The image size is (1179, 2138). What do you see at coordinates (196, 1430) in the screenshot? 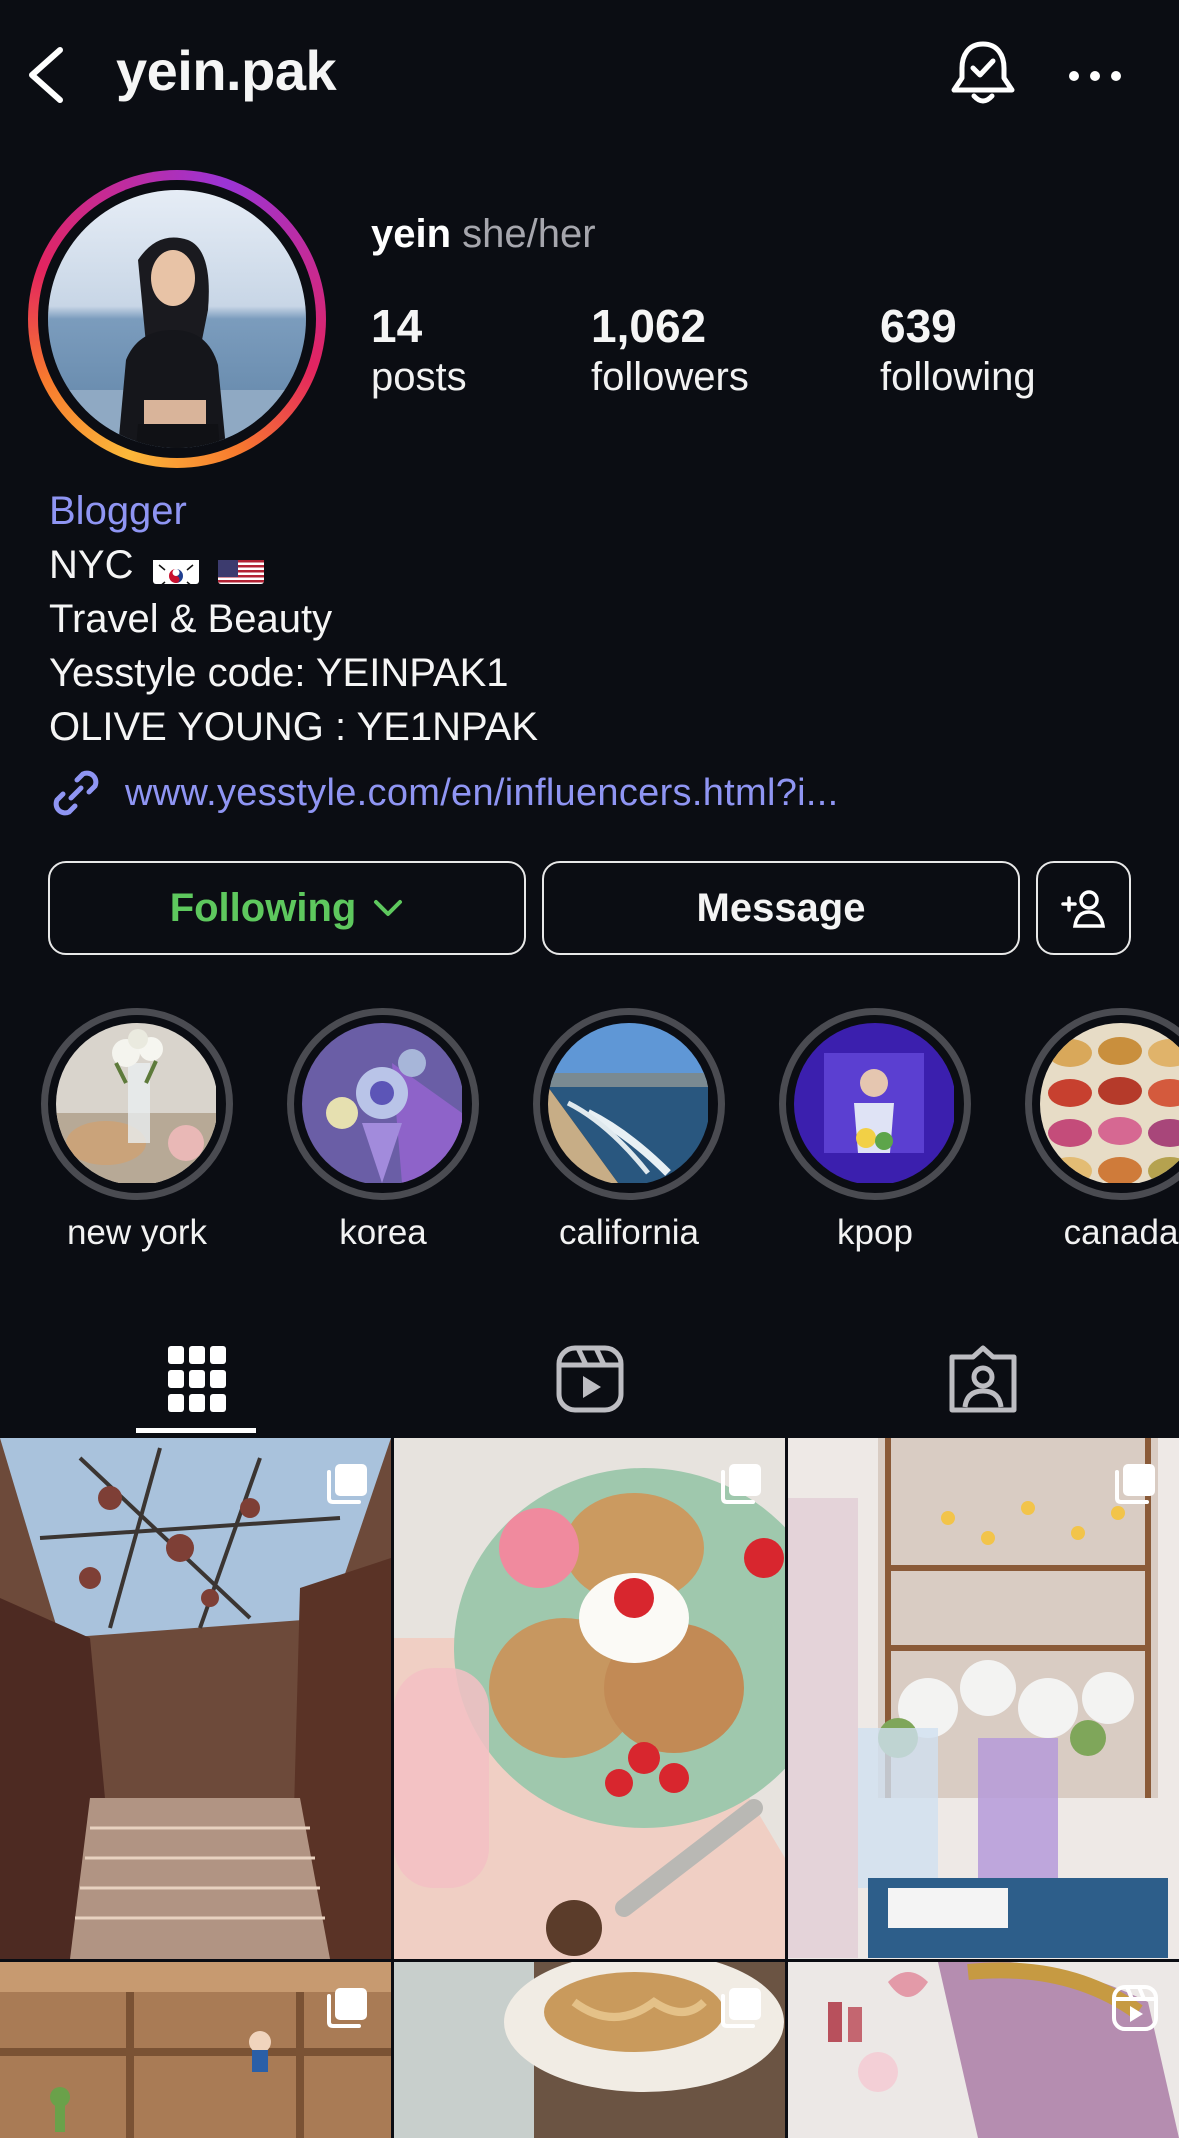
I see `active-tab-indicator` at bounding box center [196, 1430].